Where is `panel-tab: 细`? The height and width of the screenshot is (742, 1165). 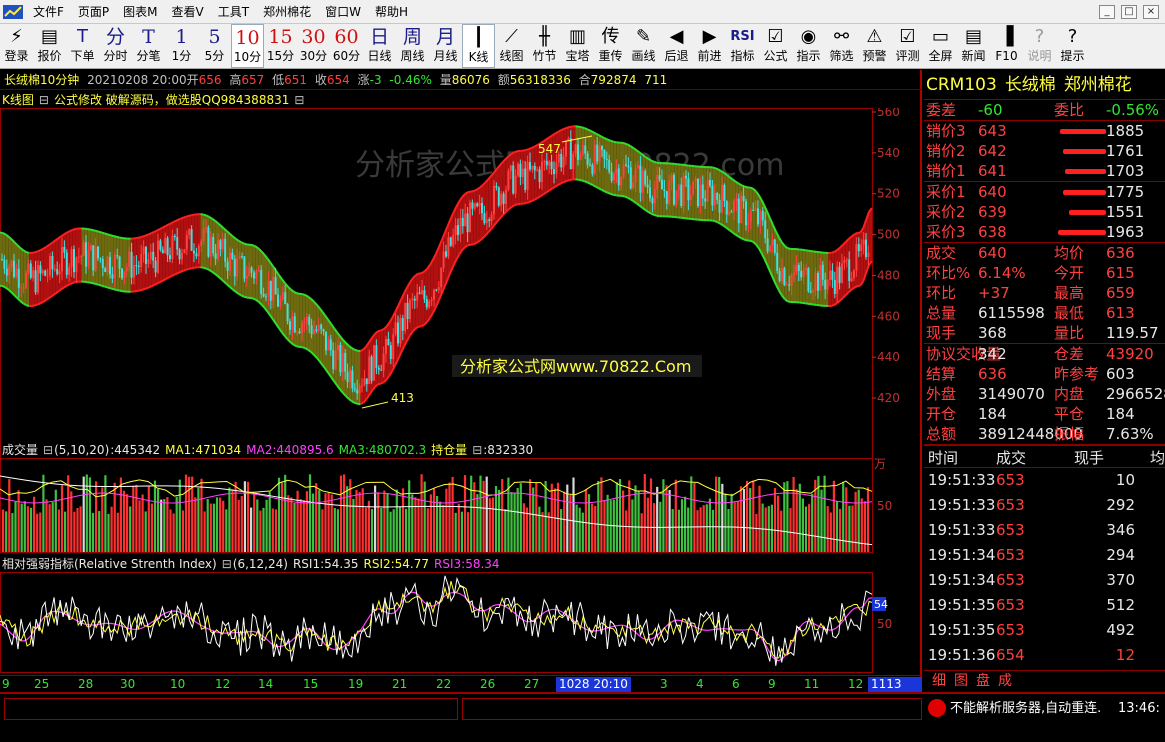
panel-tab: 细 is located at coordinates (939, 681).